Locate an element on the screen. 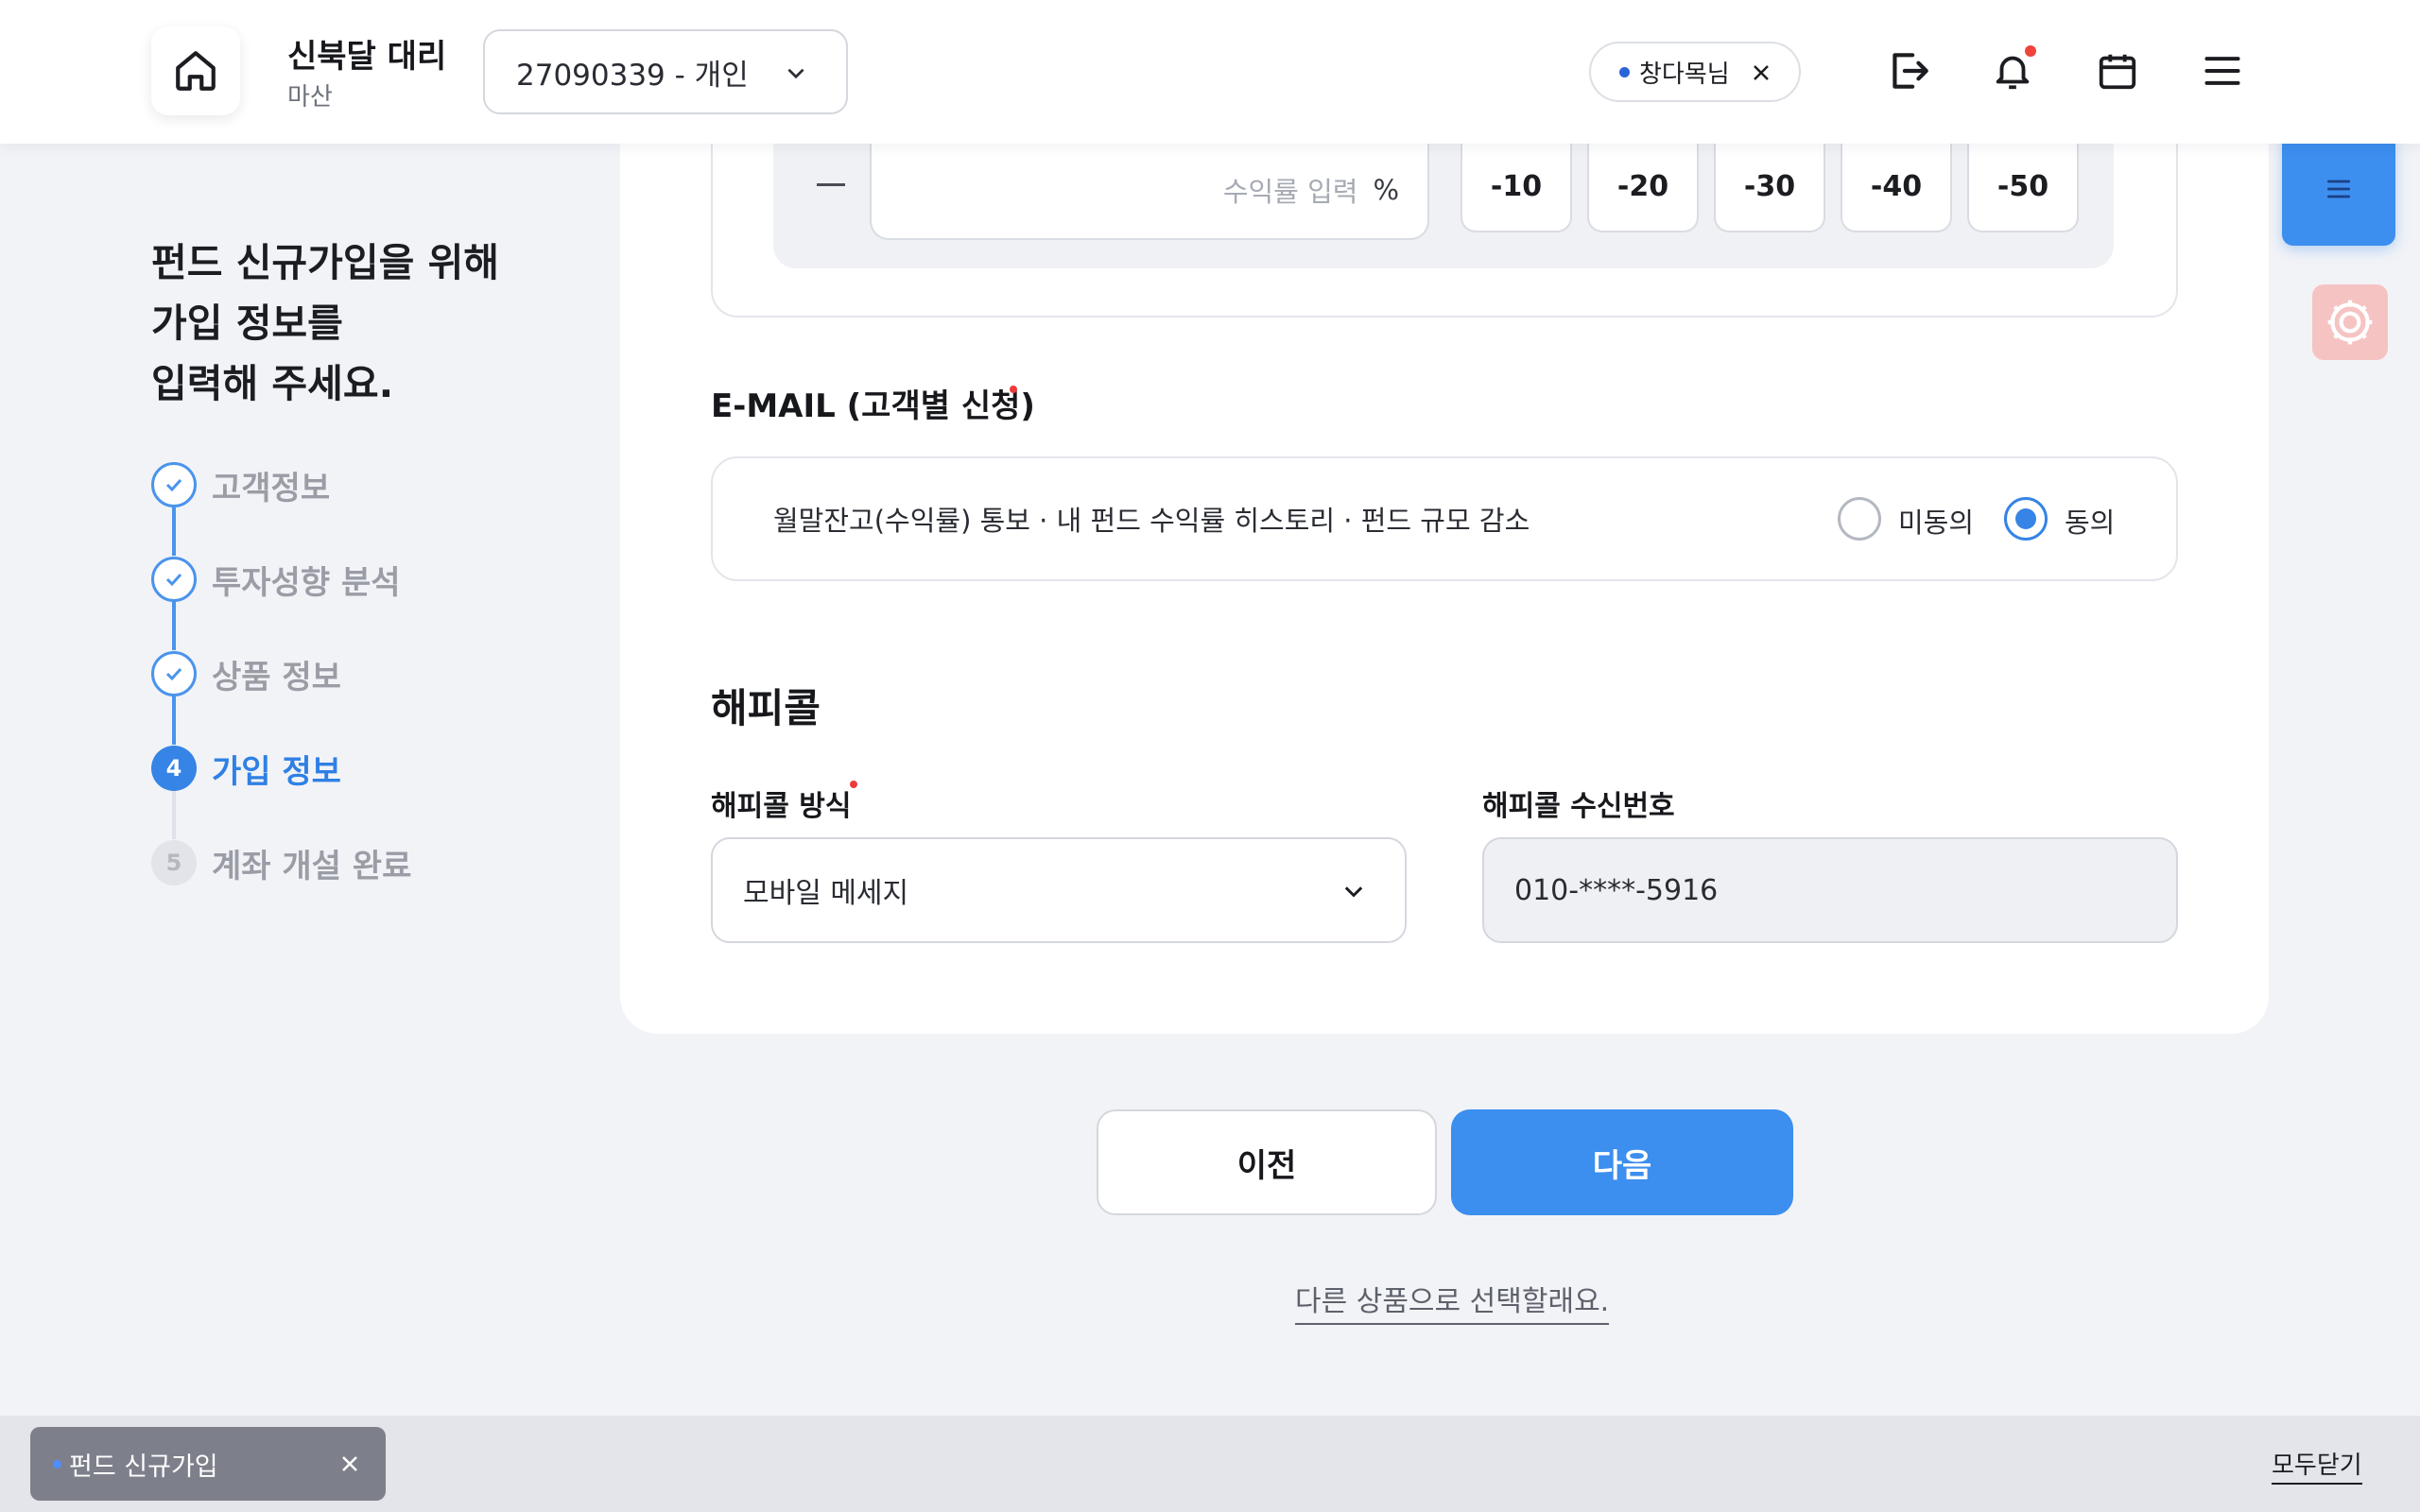  minus-icon is located at coordinates (831, 184).